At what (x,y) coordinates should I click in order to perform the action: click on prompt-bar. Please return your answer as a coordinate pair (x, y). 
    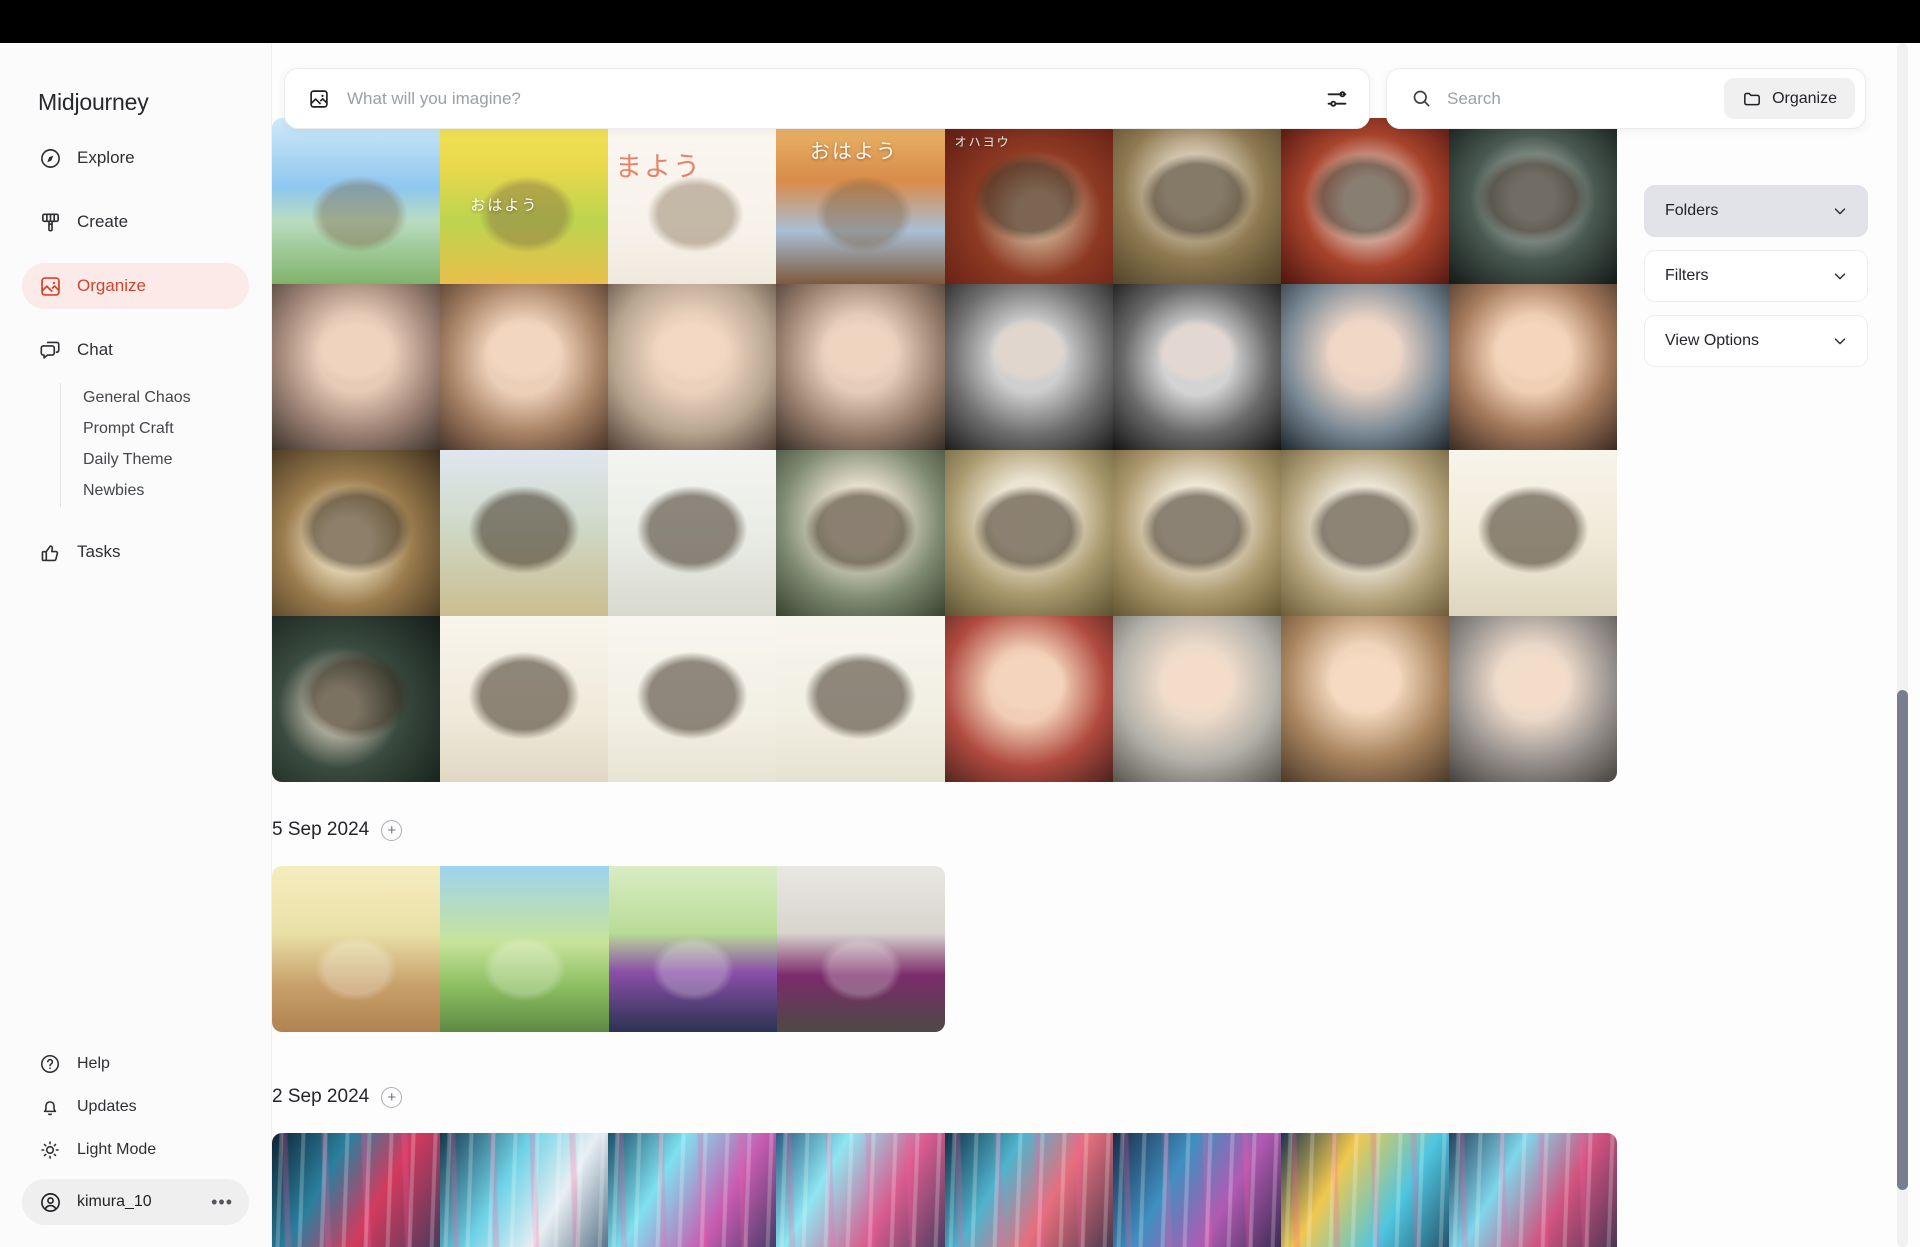
    Looking at the image, I should click on (827, 98).